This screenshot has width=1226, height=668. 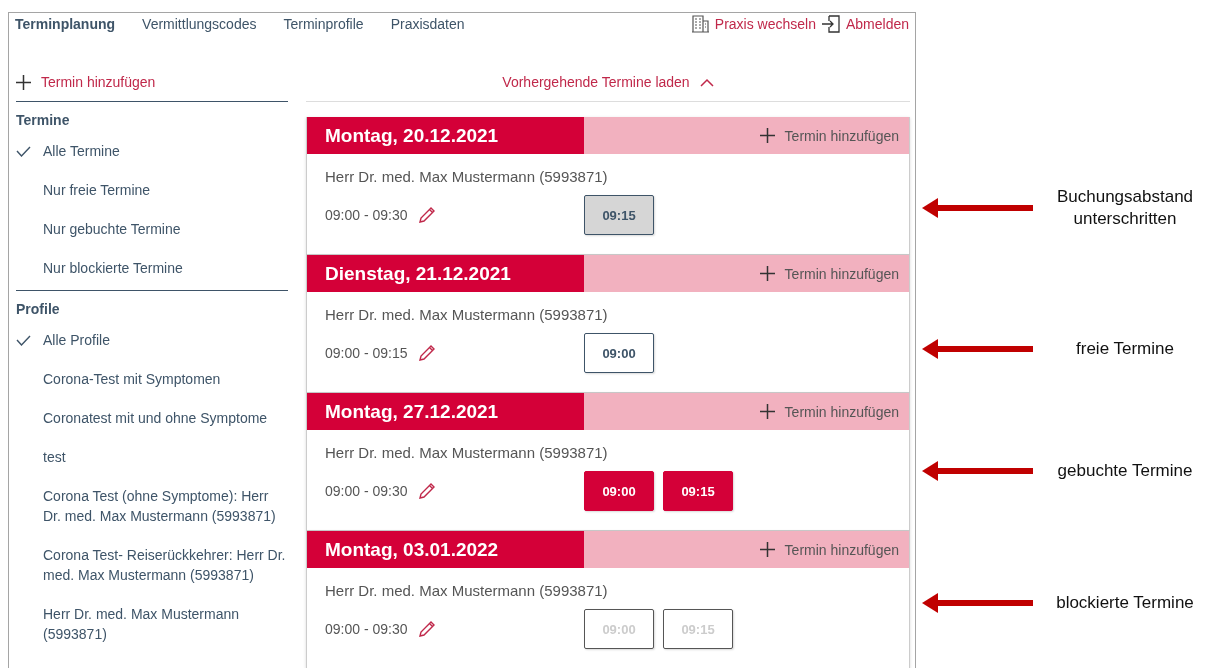 What do you see at coordinates (165, 268) in the screenshot?
I see `filter-item: Nur blockierte Termine` at bounding box center [165, 268].